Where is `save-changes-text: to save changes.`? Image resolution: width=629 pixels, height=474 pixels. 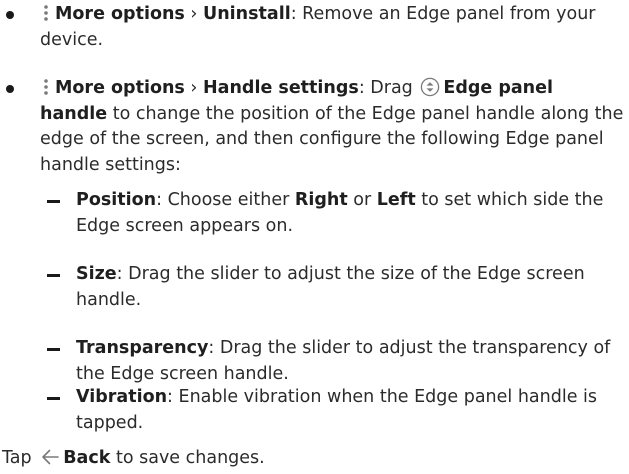 save-changes-text: to save changes. is located at coordinates (190, 458).